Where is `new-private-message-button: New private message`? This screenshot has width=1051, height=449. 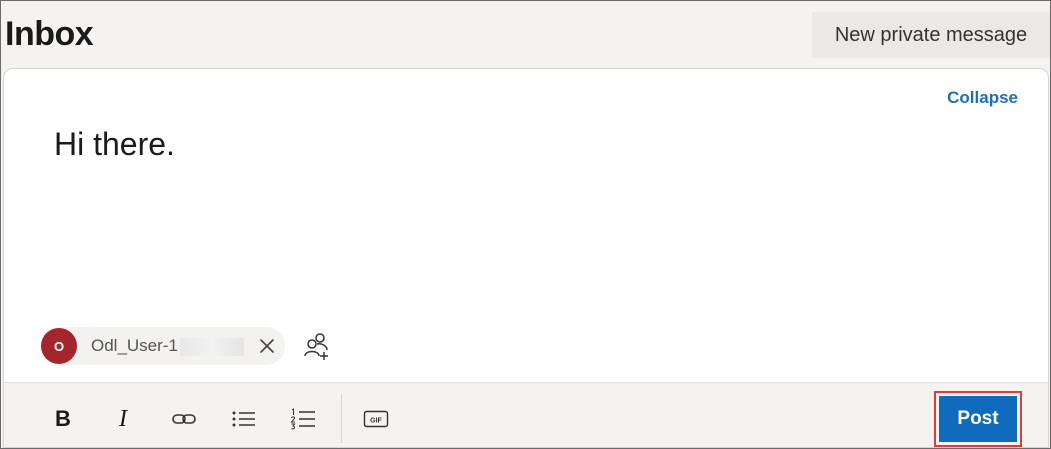 new-private-message-button: New private message is located at coordinates (931, 35).